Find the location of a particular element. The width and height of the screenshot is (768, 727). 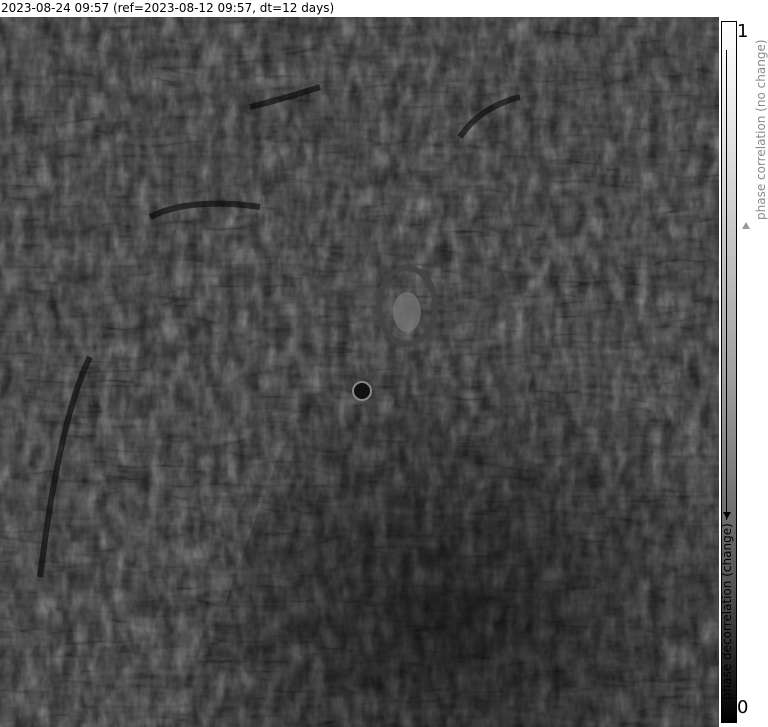

colorbar-max-label: 1 is located at coordinates (743, 31).